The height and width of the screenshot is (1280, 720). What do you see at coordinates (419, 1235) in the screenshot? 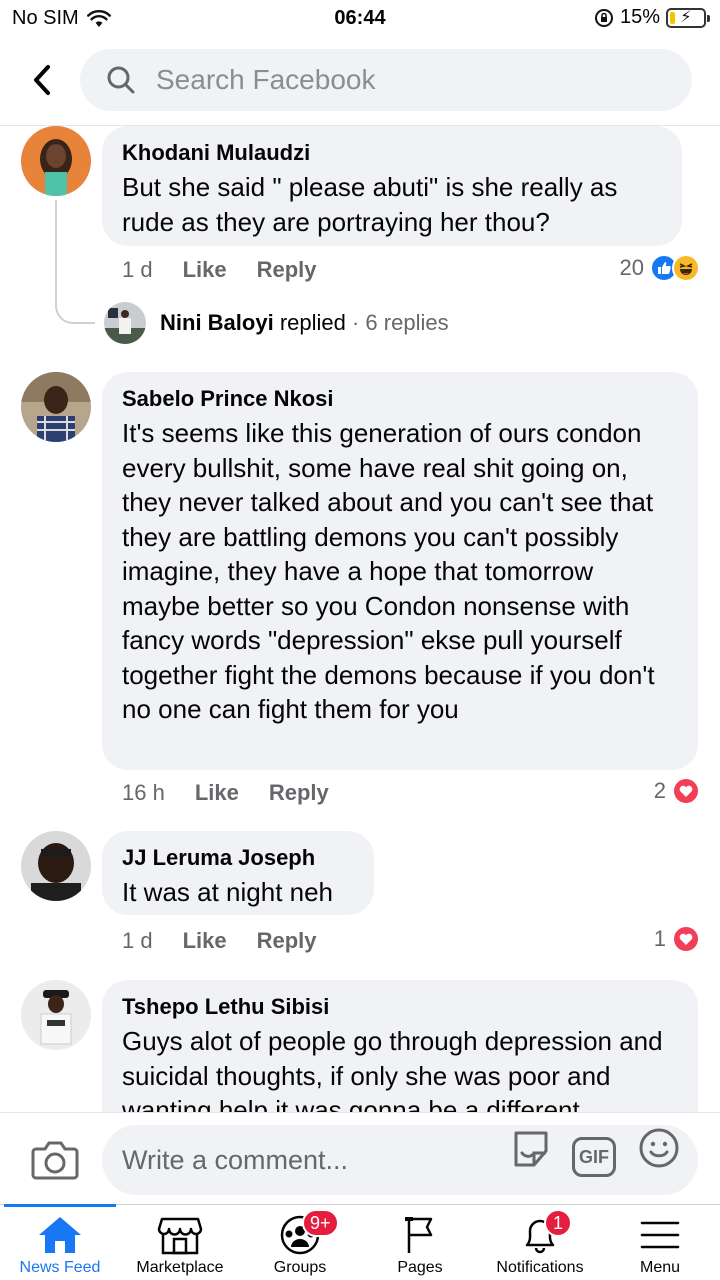
I see `flag-icon` at bounding box center [419, 1235].